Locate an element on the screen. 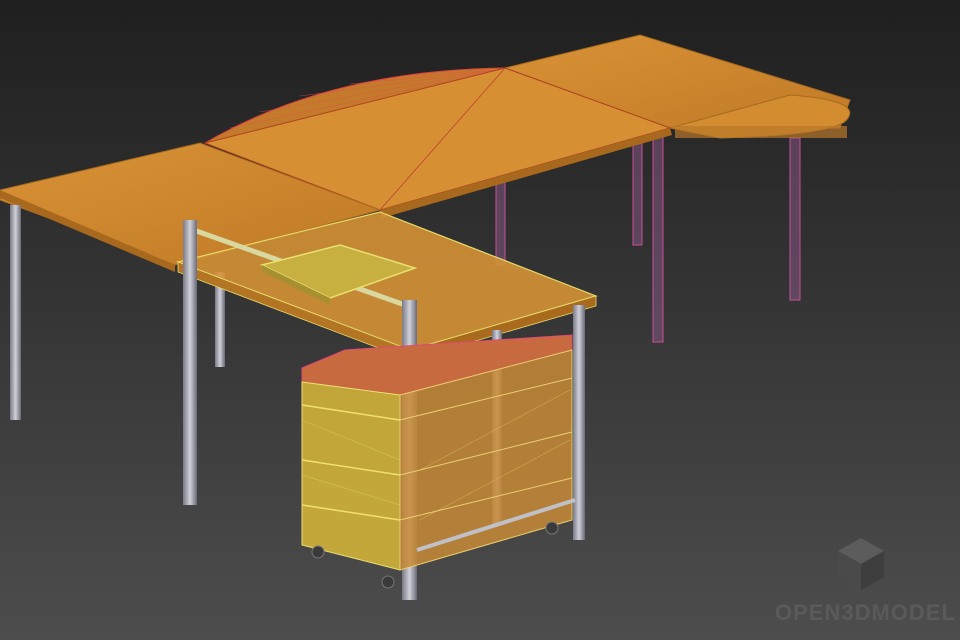 The width and height of the screenshot is (960, 640). watermark-text: OPEN3DMODEL is located at coordinates (865, 612).